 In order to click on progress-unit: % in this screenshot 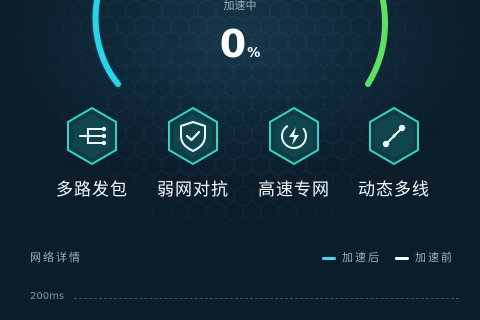, I will do `click(254, 53)`.